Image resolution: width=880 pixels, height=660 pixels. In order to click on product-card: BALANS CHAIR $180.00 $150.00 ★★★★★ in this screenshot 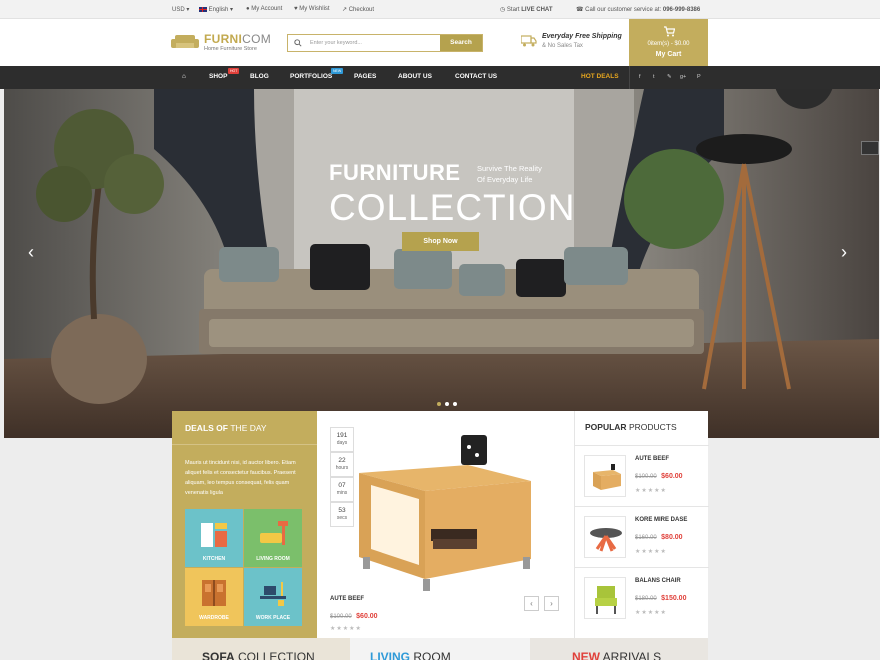, I will do `click(642, 597)`.